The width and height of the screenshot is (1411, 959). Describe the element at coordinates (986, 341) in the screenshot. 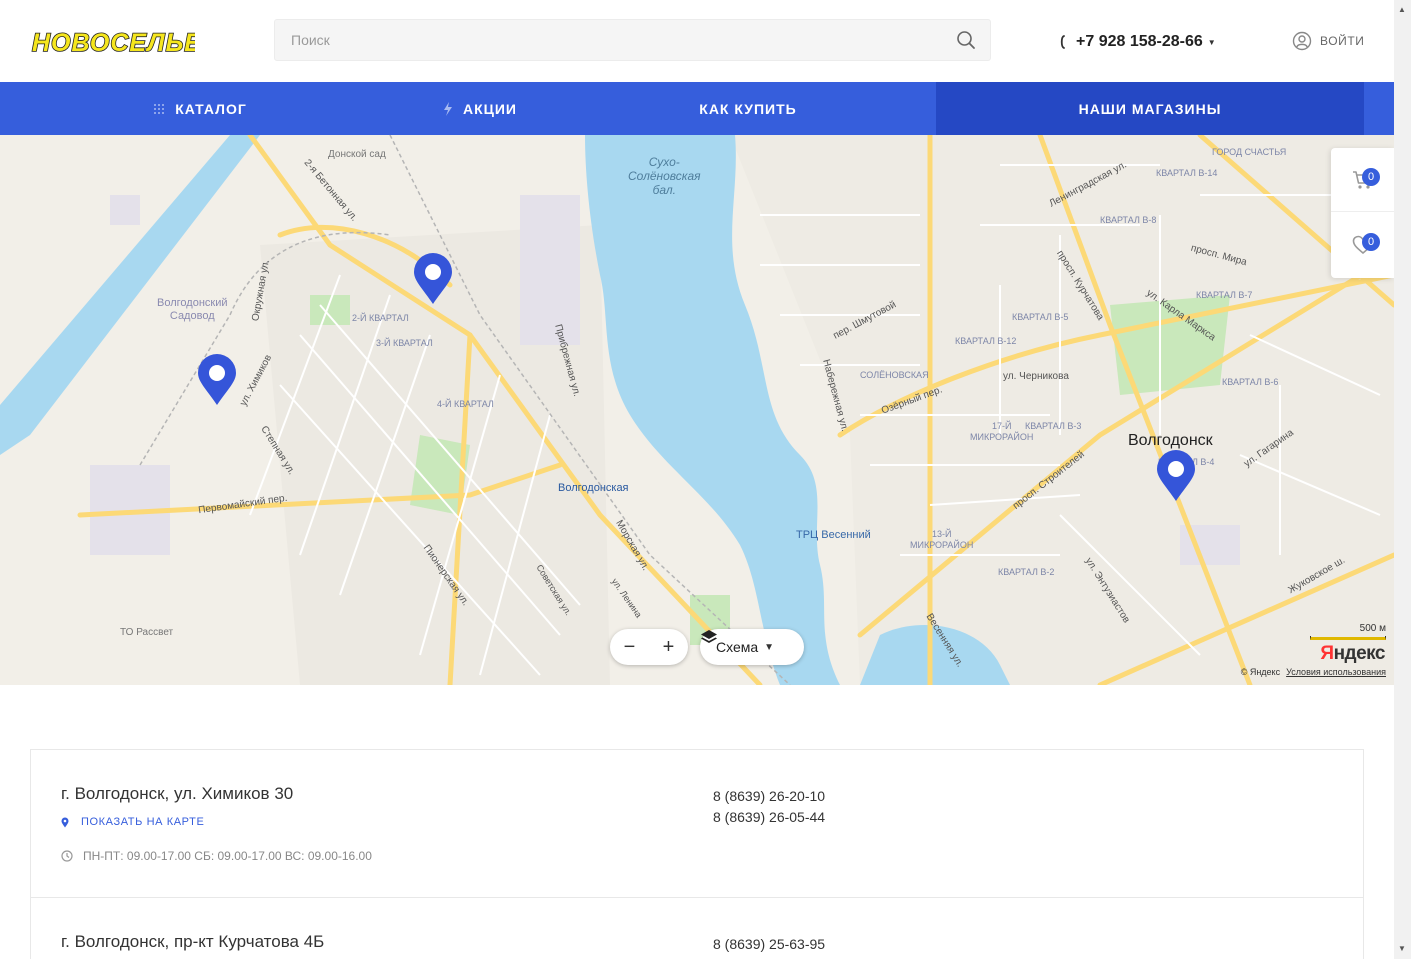

I see `map-label-kvartal-v12: КВАРТАЛ В-12` at that location.